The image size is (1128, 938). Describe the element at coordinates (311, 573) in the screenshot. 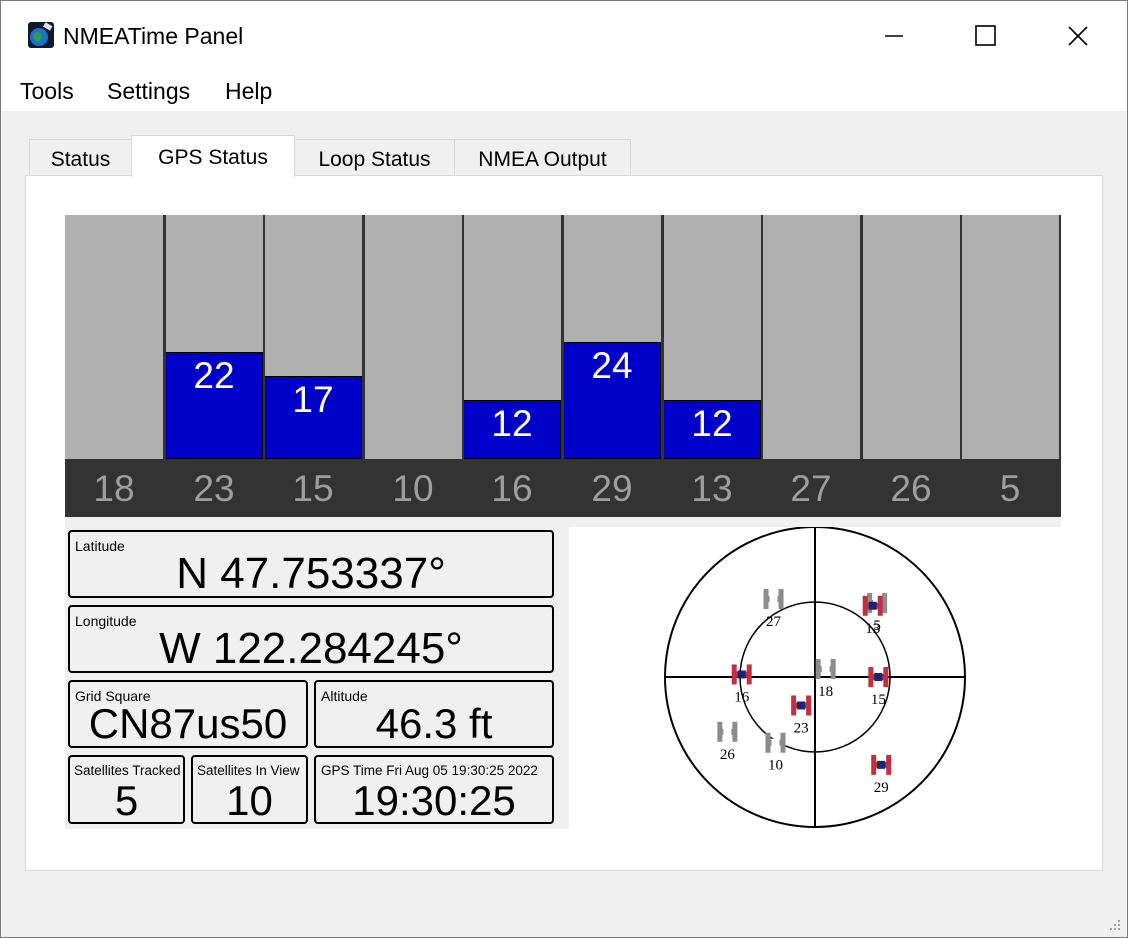

I see `latitude-value: N 47.753337°` at that location.